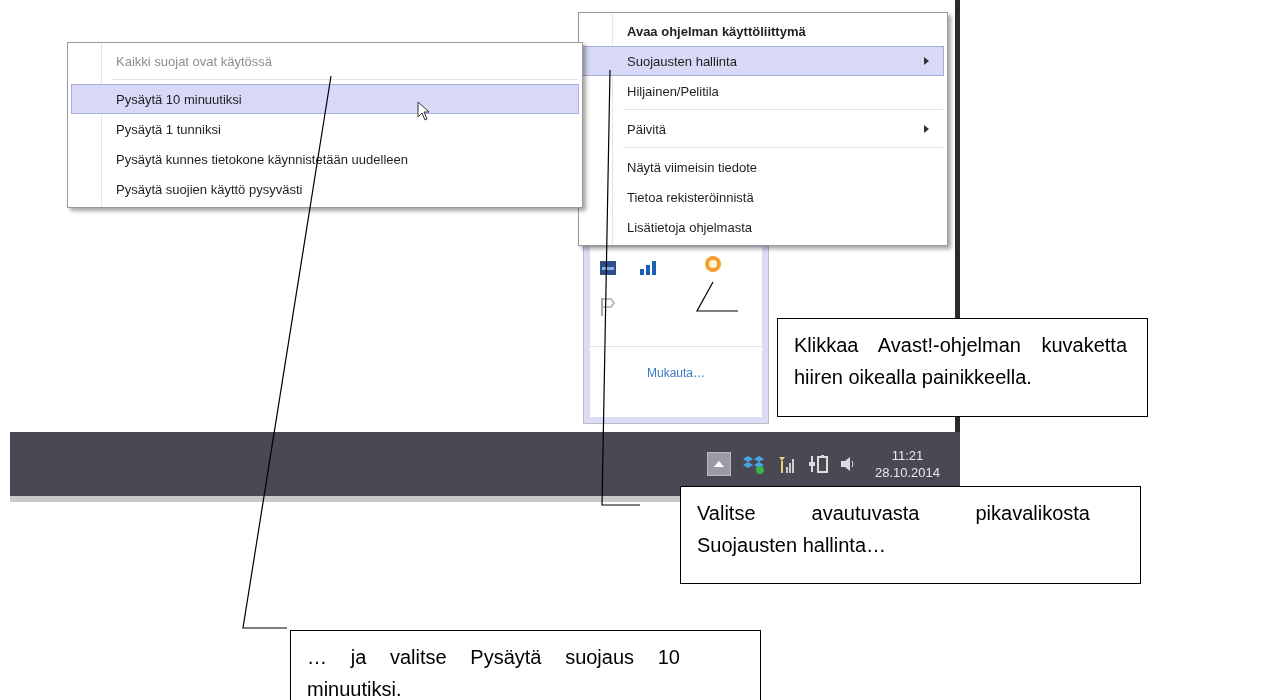 The image size is (1267, 700). What do you see at coordinates (424, 111) in the screenshot?
I see `cursor-icon` at bounding box center [424, 111].